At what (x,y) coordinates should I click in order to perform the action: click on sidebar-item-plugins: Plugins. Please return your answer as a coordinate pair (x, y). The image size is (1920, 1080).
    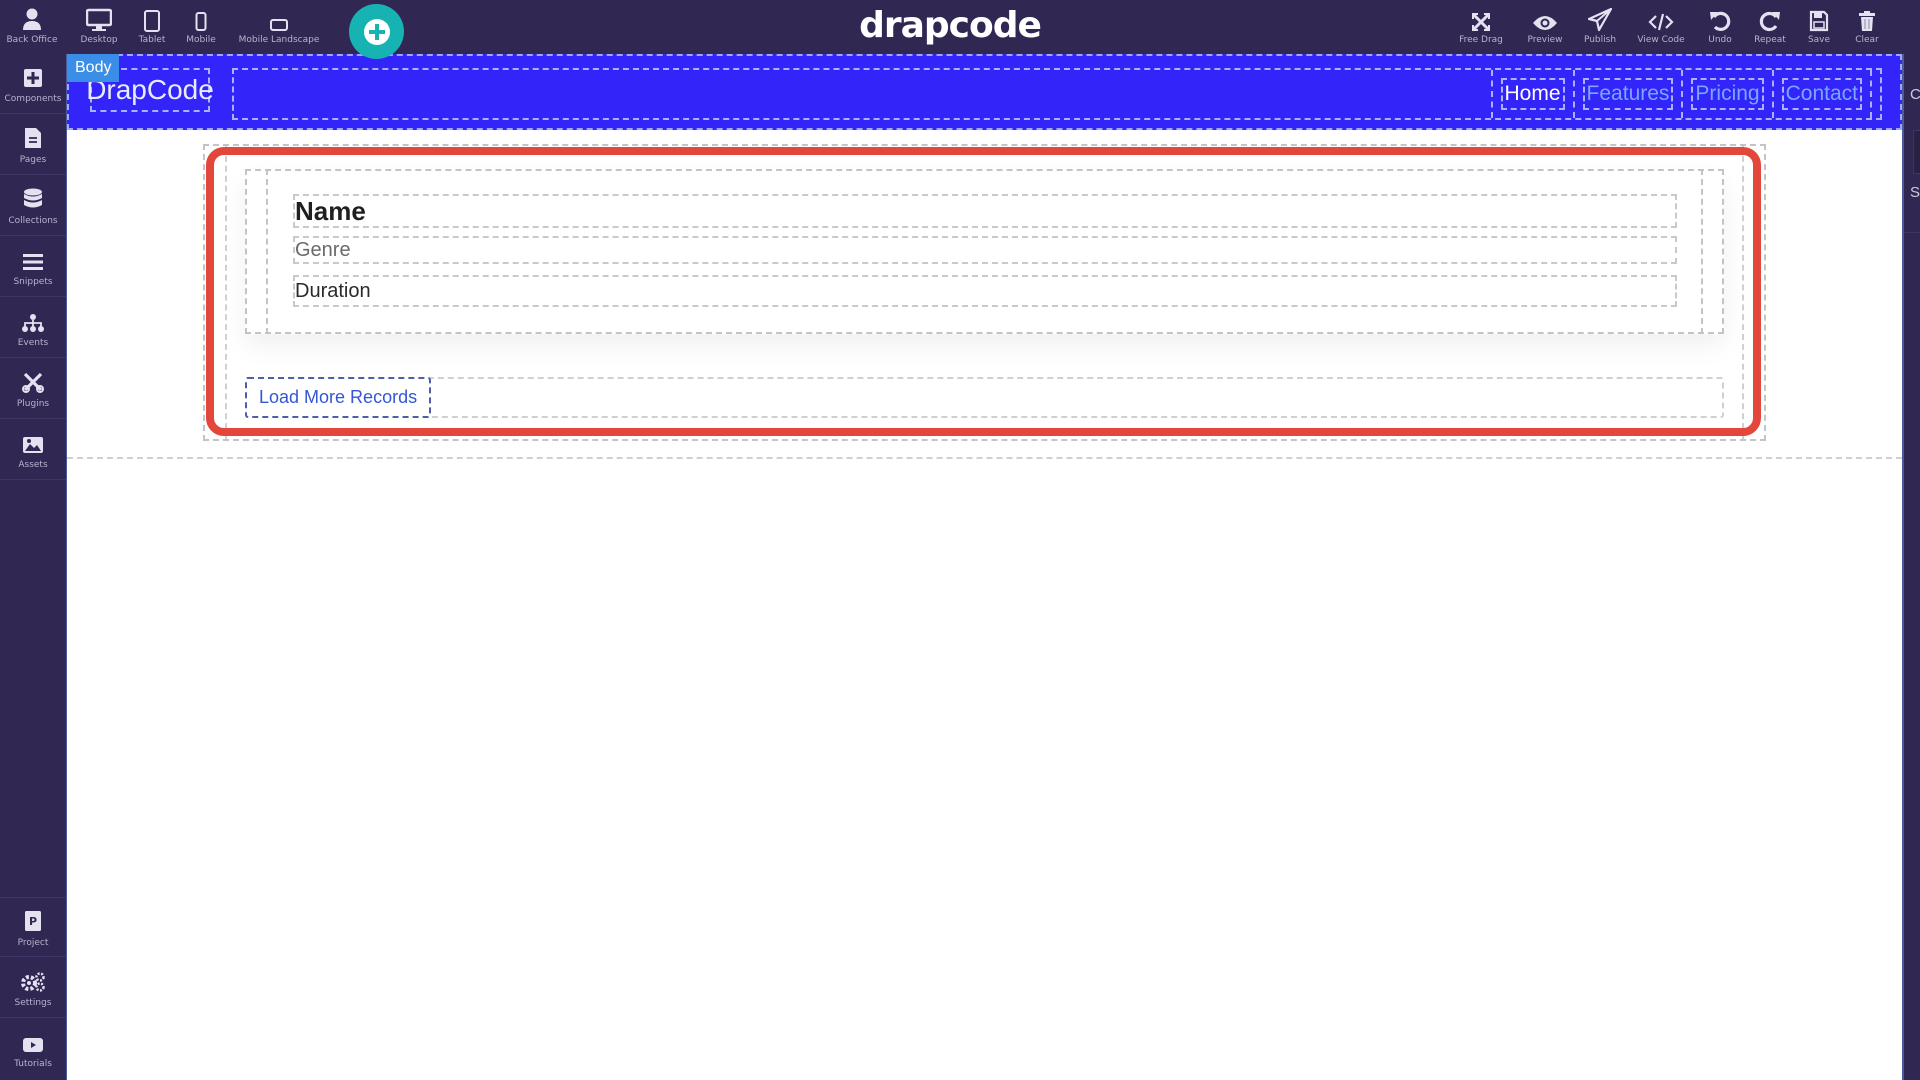
    Looking at the image, I should click on (33, 389).